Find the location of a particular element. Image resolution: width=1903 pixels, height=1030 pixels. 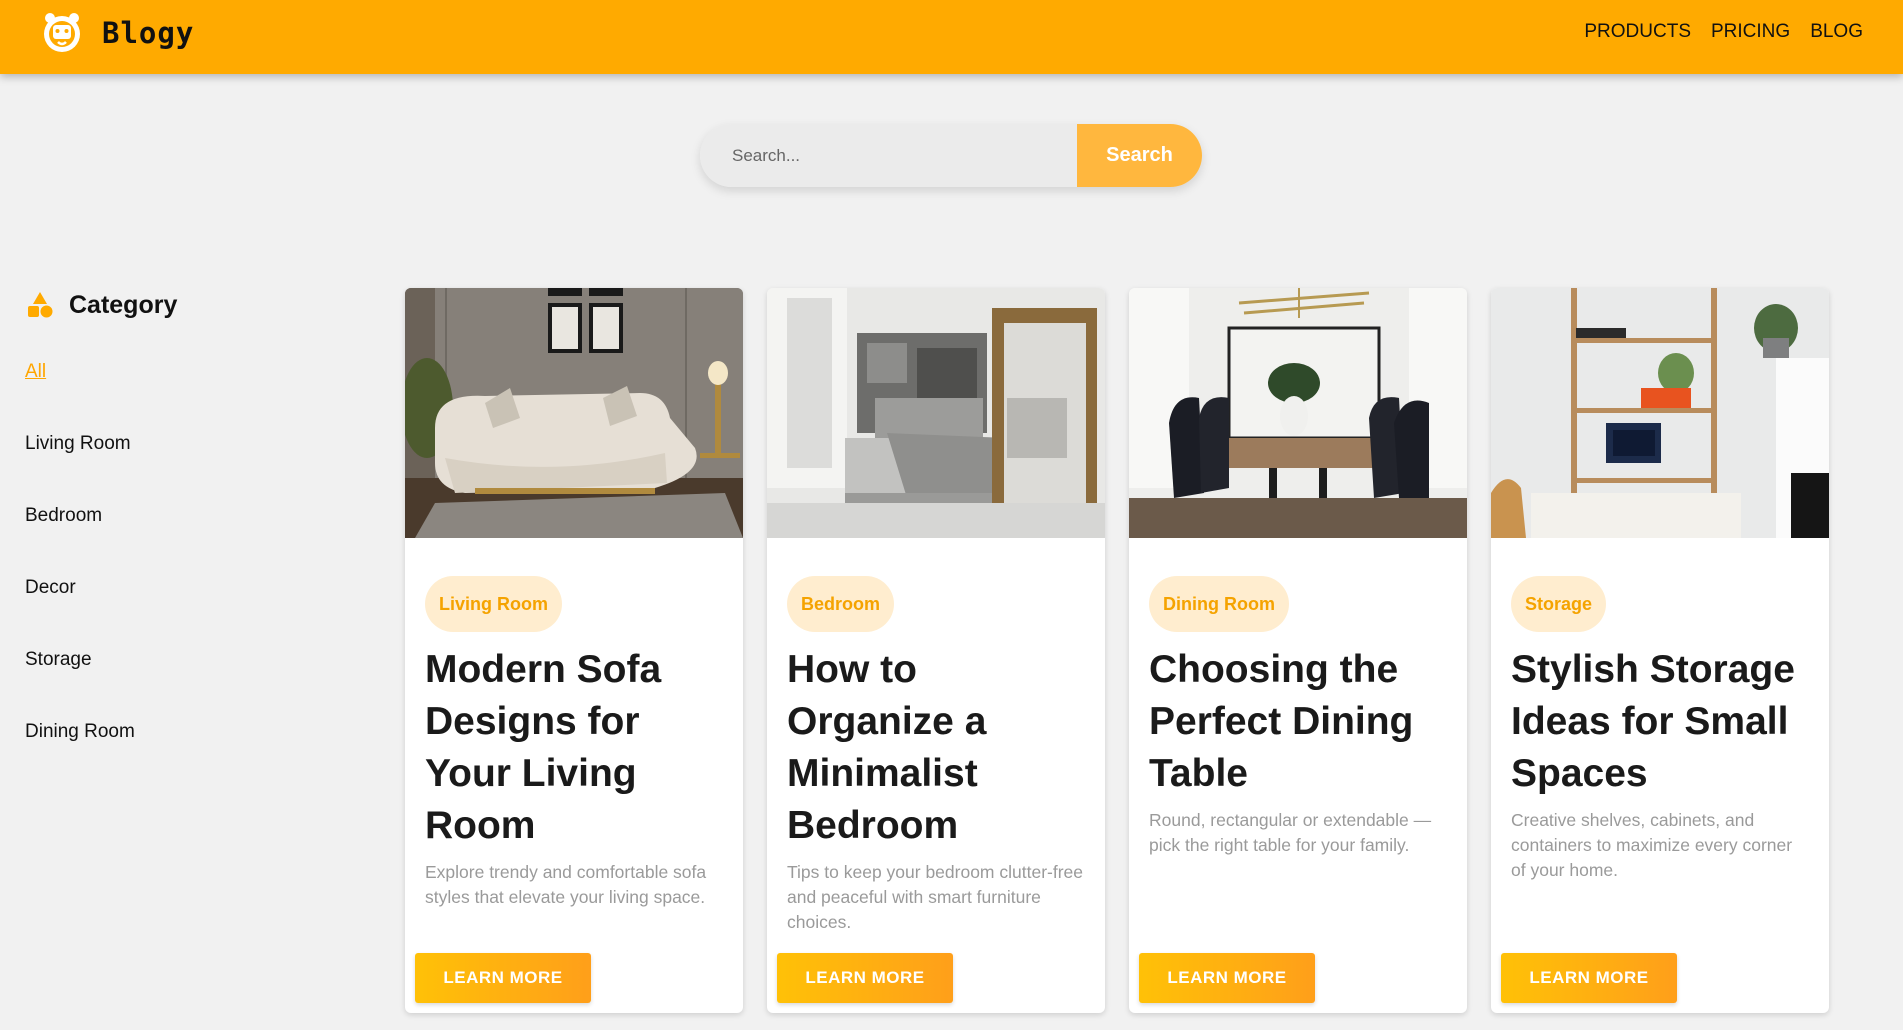

article-title: How to Organize a Minimalist Bedroom is located at coordinates (887, 747).